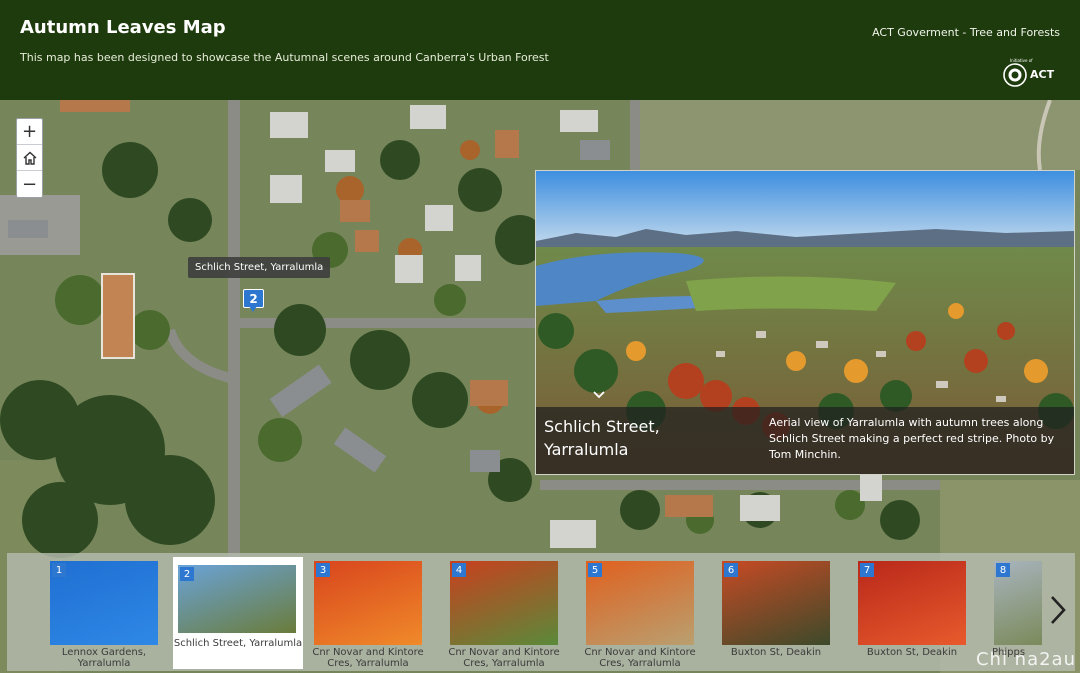 The width and height of the screenshot is (1080, 673). What do you see at coordinates (867, 570) in the screenshot?
I see `carousel-item-number: 7` at bounding box center [867, 570].